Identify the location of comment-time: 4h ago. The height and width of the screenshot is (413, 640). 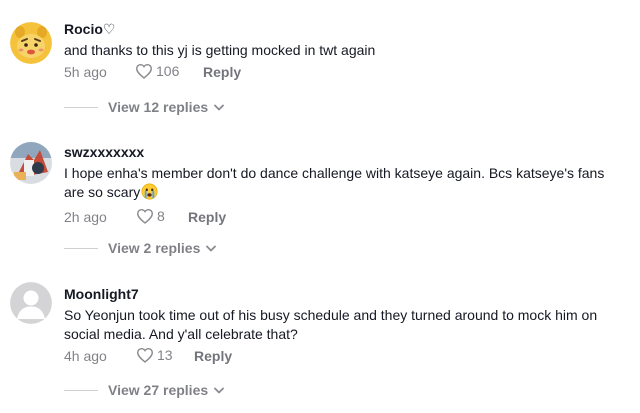
(85, 356).